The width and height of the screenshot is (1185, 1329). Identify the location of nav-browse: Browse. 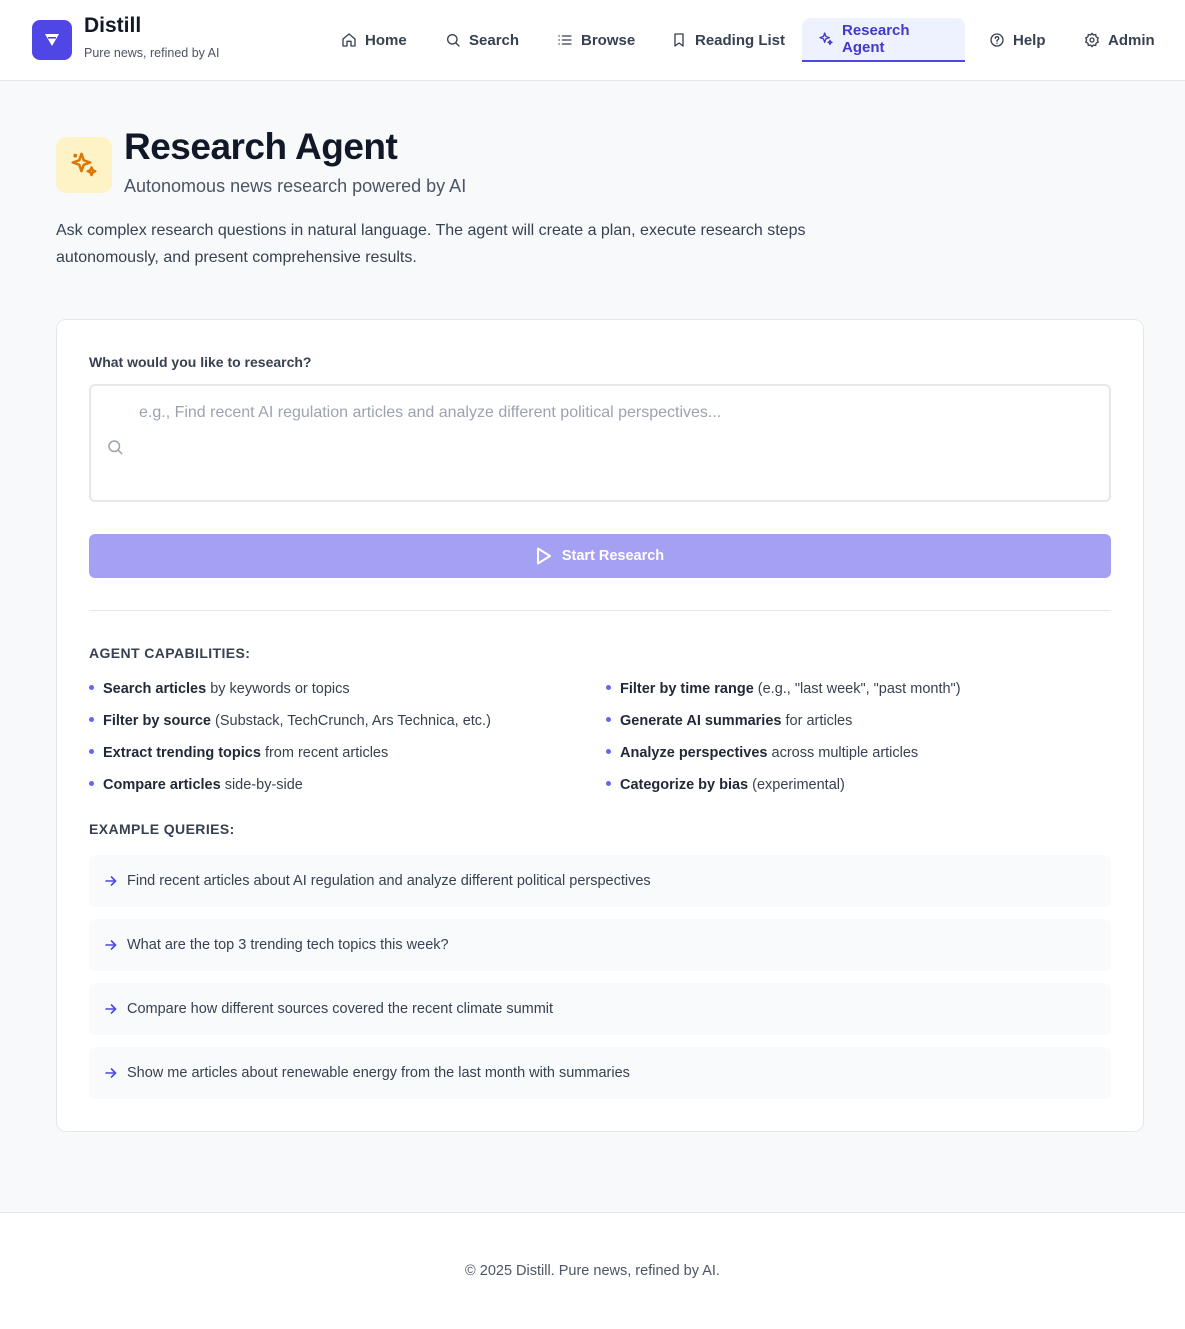
(596, 40).